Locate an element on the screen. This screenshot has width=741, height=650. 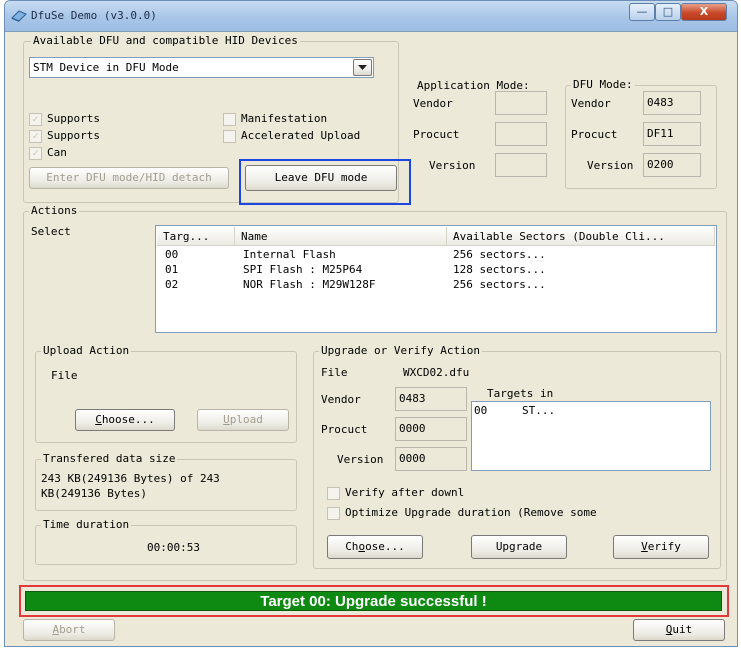
row-name: SPI Flash : M25P64 is located at coordinates (303, 269).